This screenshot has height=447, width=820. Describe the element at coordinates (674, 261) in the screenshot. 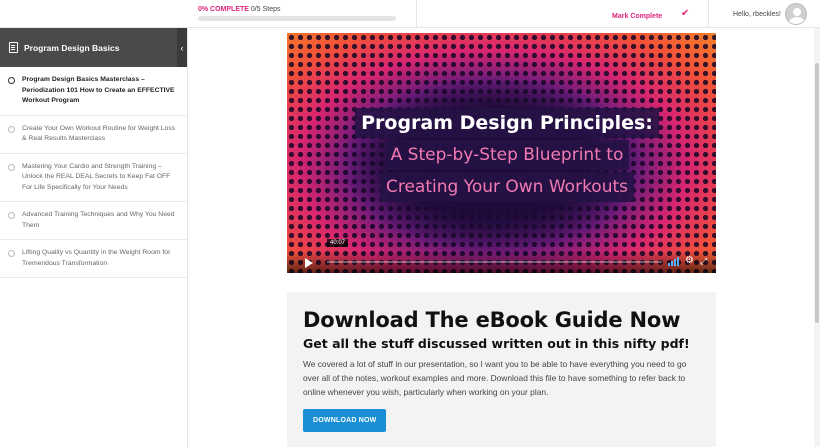

I see `volume-icon` at that location.